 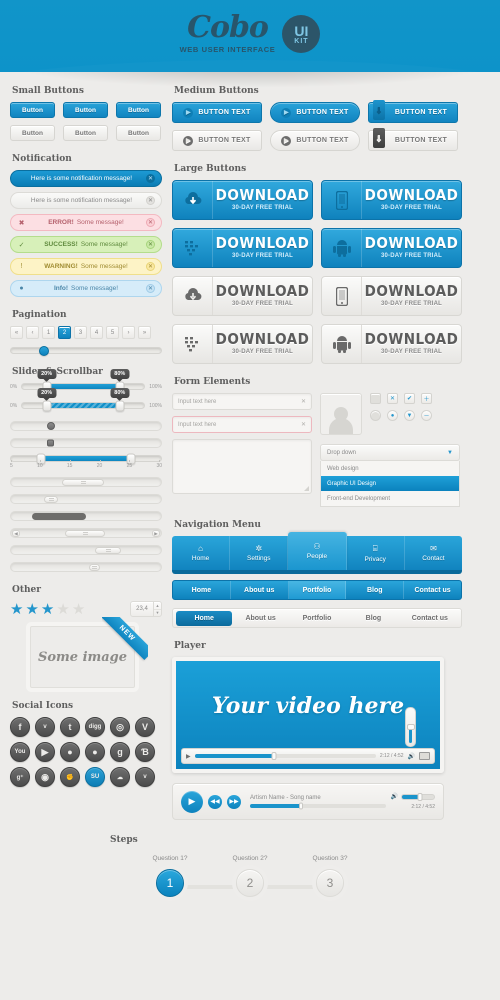 What do you see at coordinates (16, 332) in the screenshot?
I see `pagination-first: «` at bounding box center [16, 332].